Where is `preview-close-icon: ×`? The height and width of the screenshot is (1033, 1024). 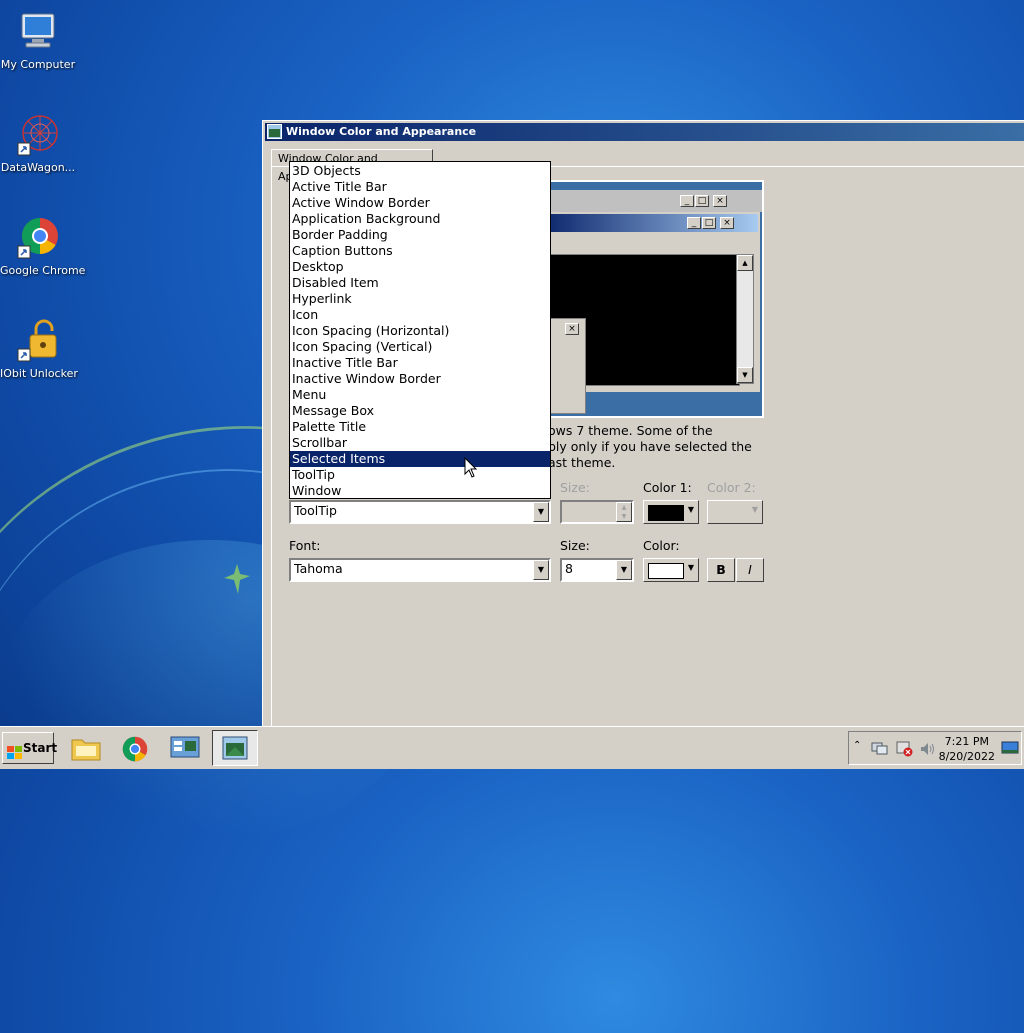
preview-close-icon: × is located at coordinates (720, 201).